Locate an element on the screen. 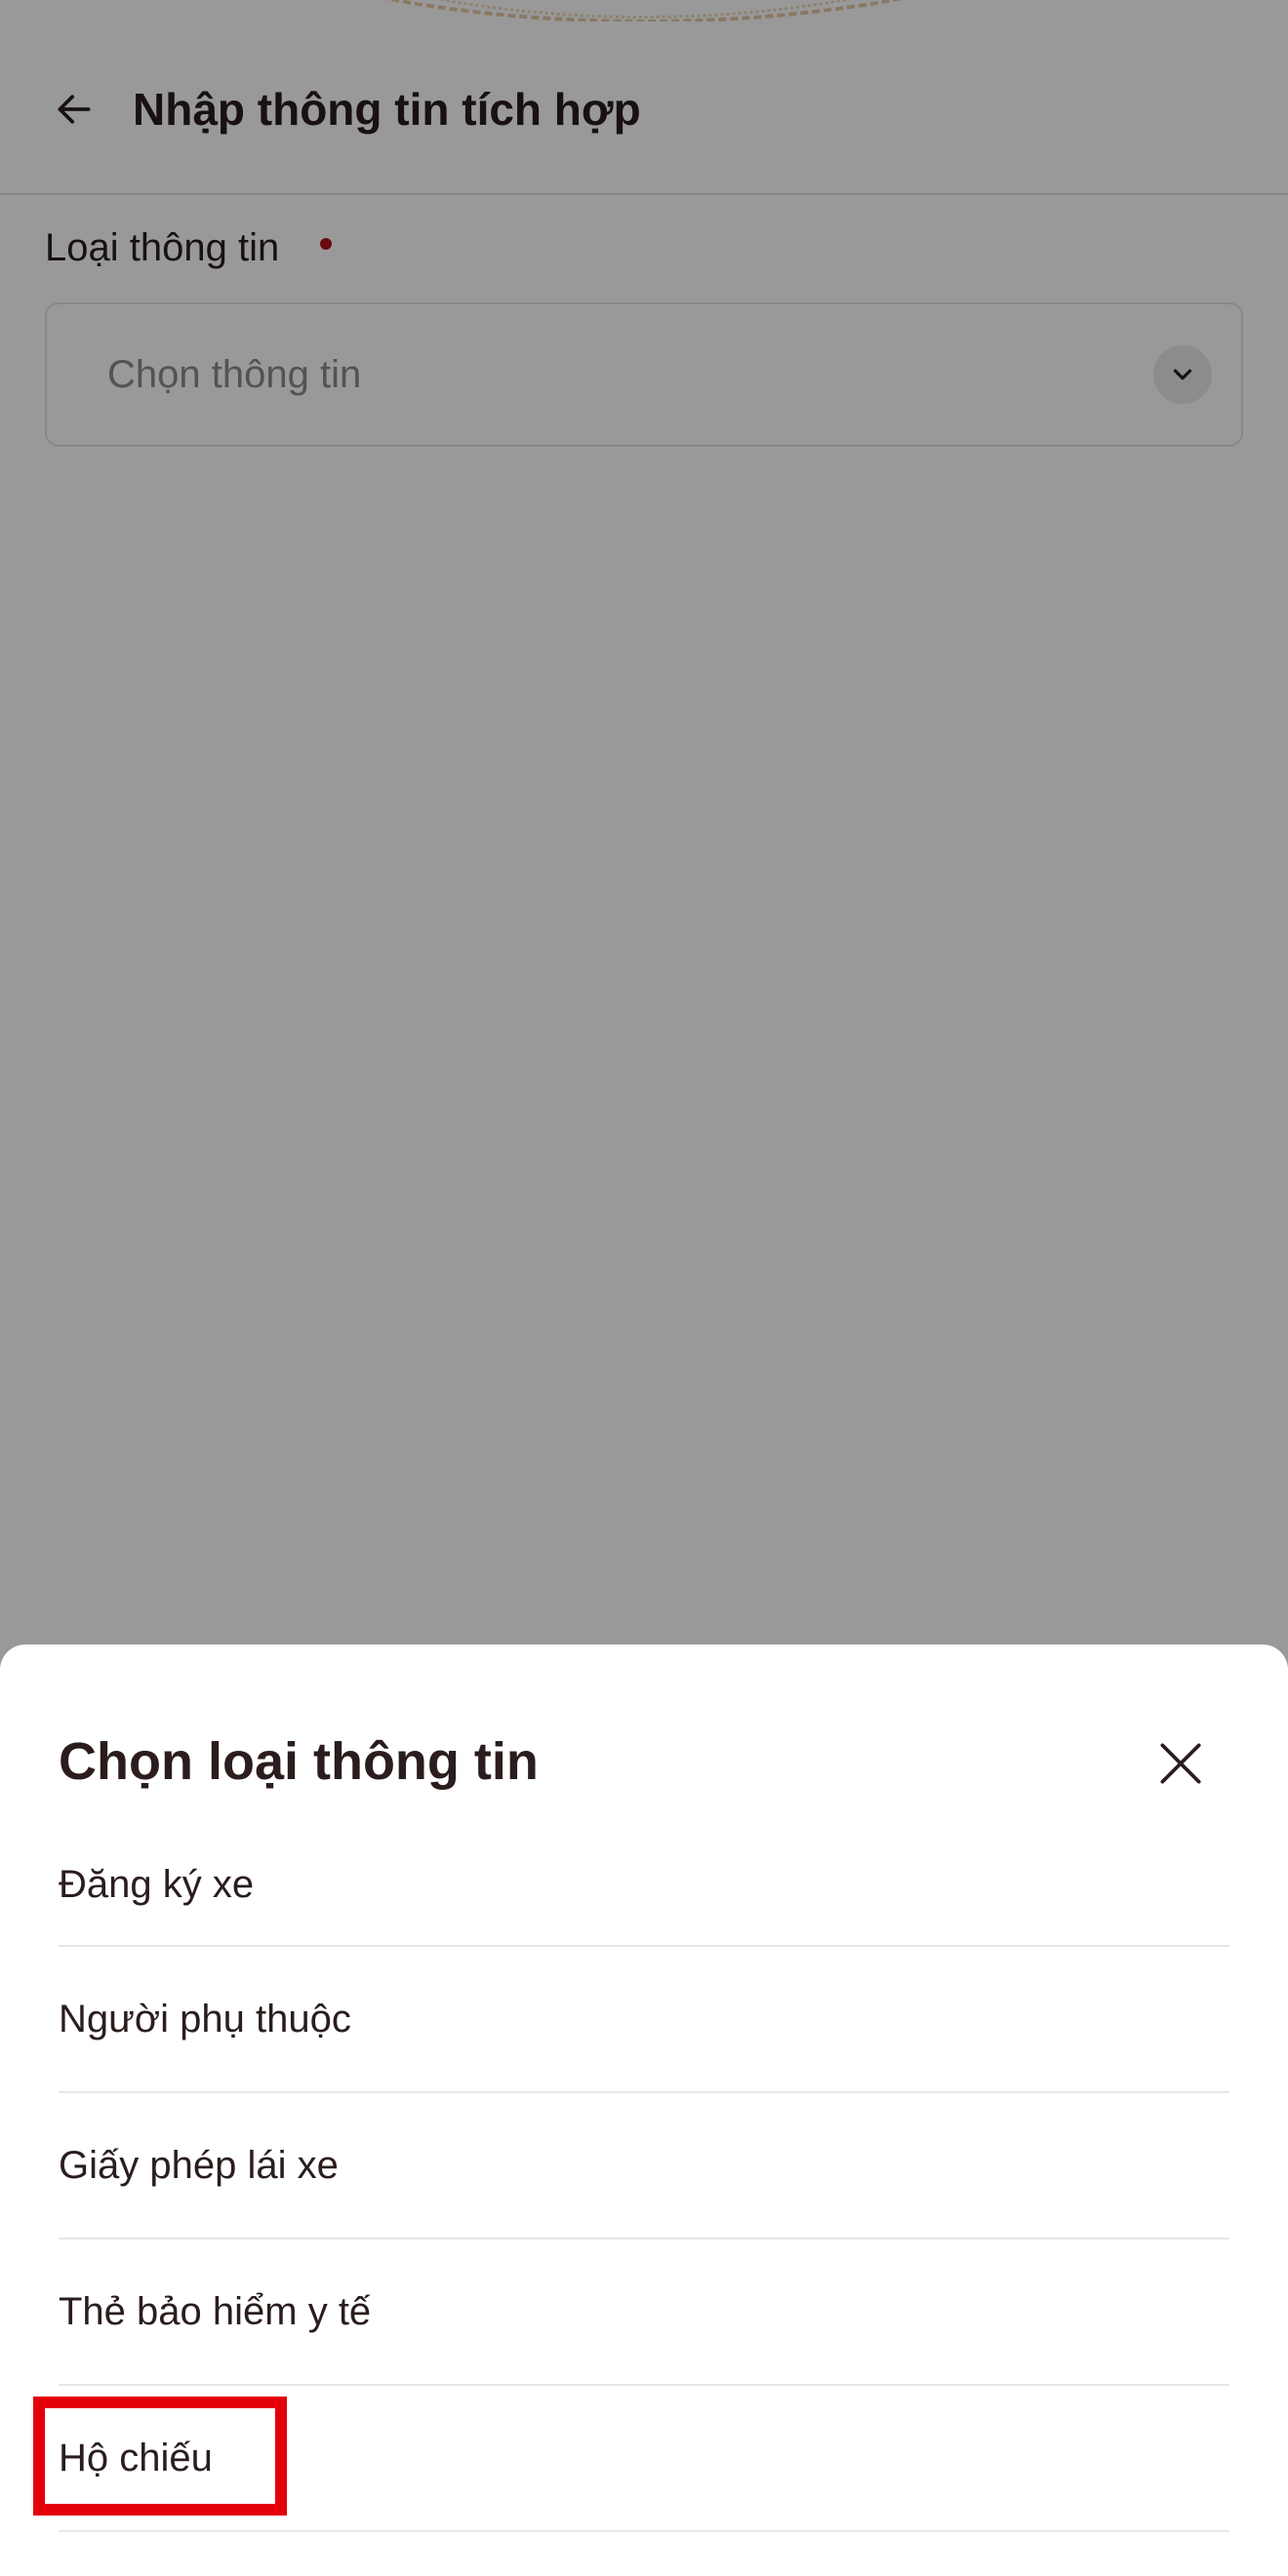  close-button is located at coordinates (1181, 1763).